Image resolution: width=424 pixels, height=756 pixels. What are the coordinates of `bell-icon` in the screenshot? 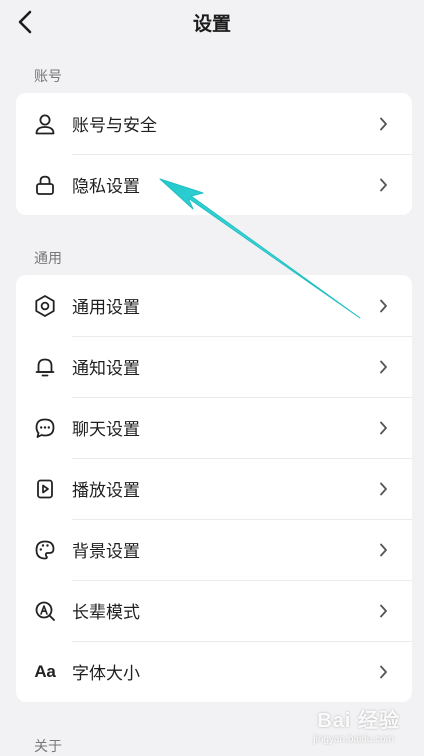 It's located at (45, 367).